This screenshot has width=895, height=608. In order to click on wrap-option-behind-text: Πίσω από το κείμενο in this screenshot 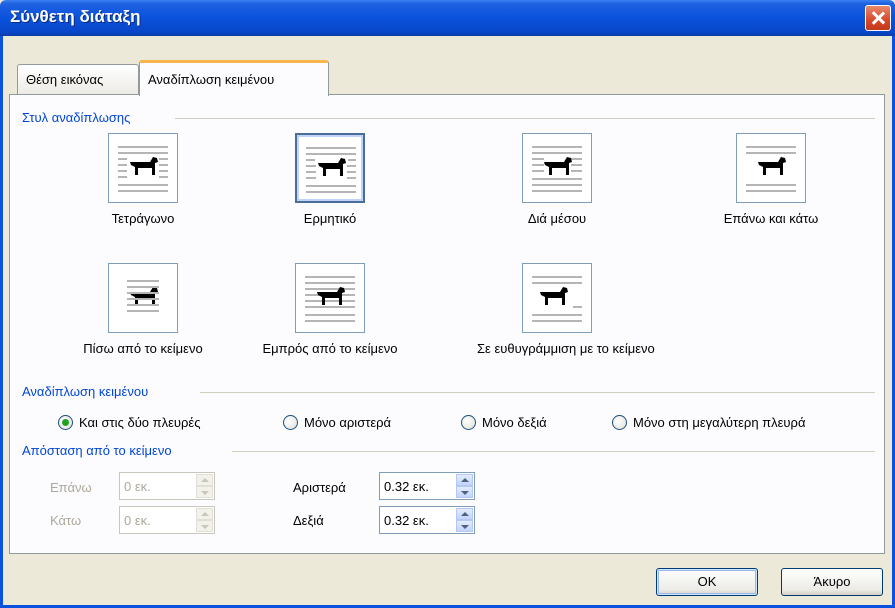, I will do `click(143, 309)`.